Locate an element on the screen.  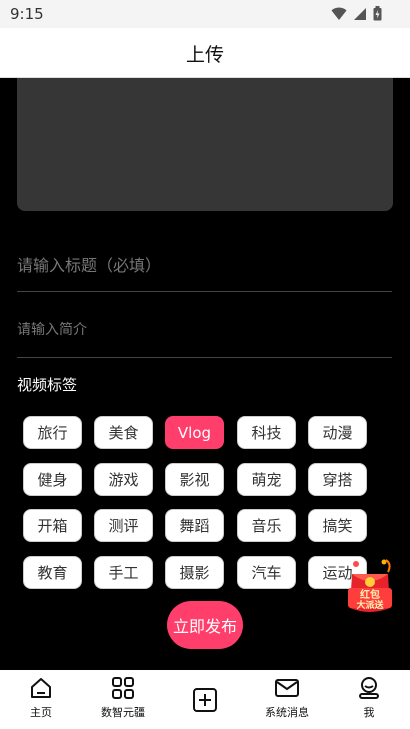
tag-item: 摄影 is located at coordinates (194, 572).